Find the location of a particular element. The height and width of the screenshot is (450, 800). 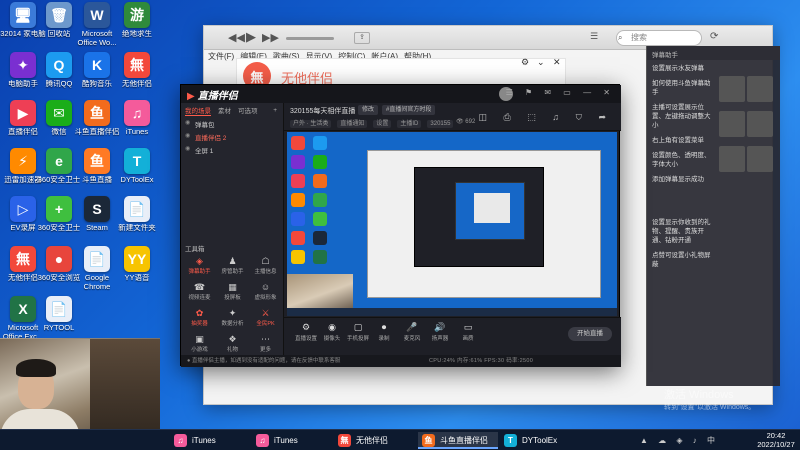

danmaku-paragraph: 如何使用斗鱼弹幕助手 is located at coordinates (681, 88).